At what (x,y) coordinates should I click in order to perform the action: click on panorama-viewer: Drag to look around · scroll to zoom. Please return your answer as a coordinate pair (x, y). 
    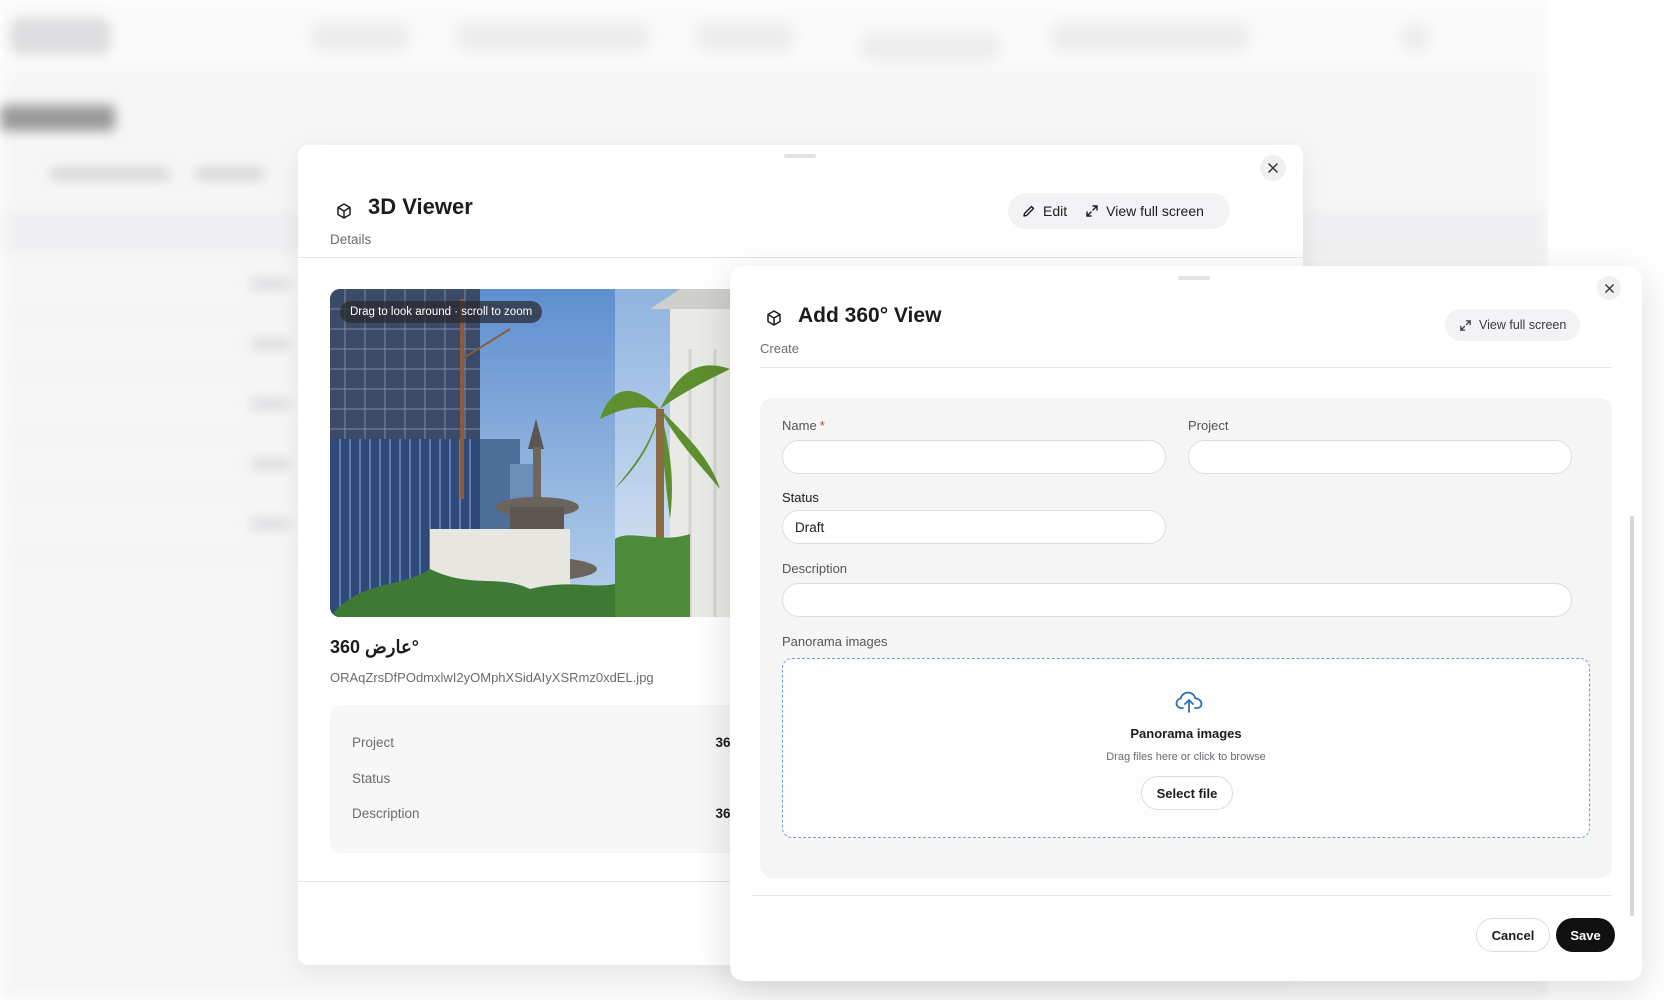
    Looking at the image, I should click on (560, 453).